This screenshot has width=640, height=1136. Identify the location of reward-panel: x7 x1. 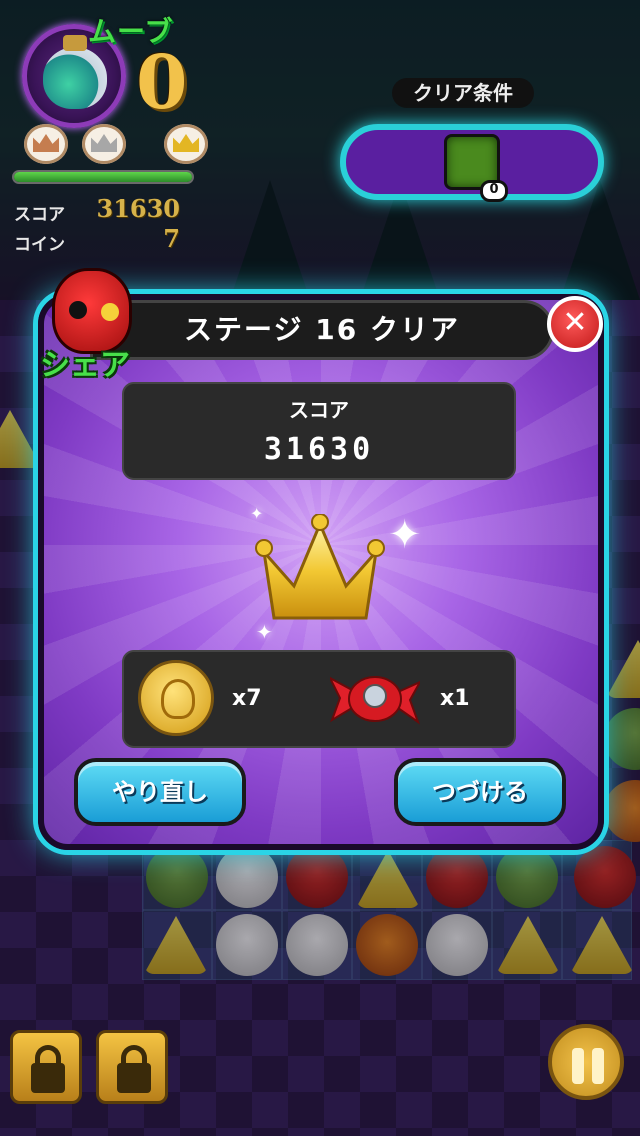
(319, 699).